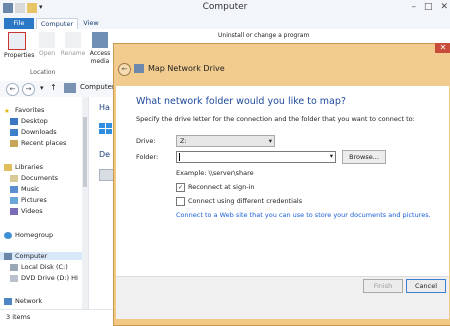 Image resolution: width=450 pixels, height=326 pixels. I want to click on nav-homegroup: Homegroup, so click(28, 235).